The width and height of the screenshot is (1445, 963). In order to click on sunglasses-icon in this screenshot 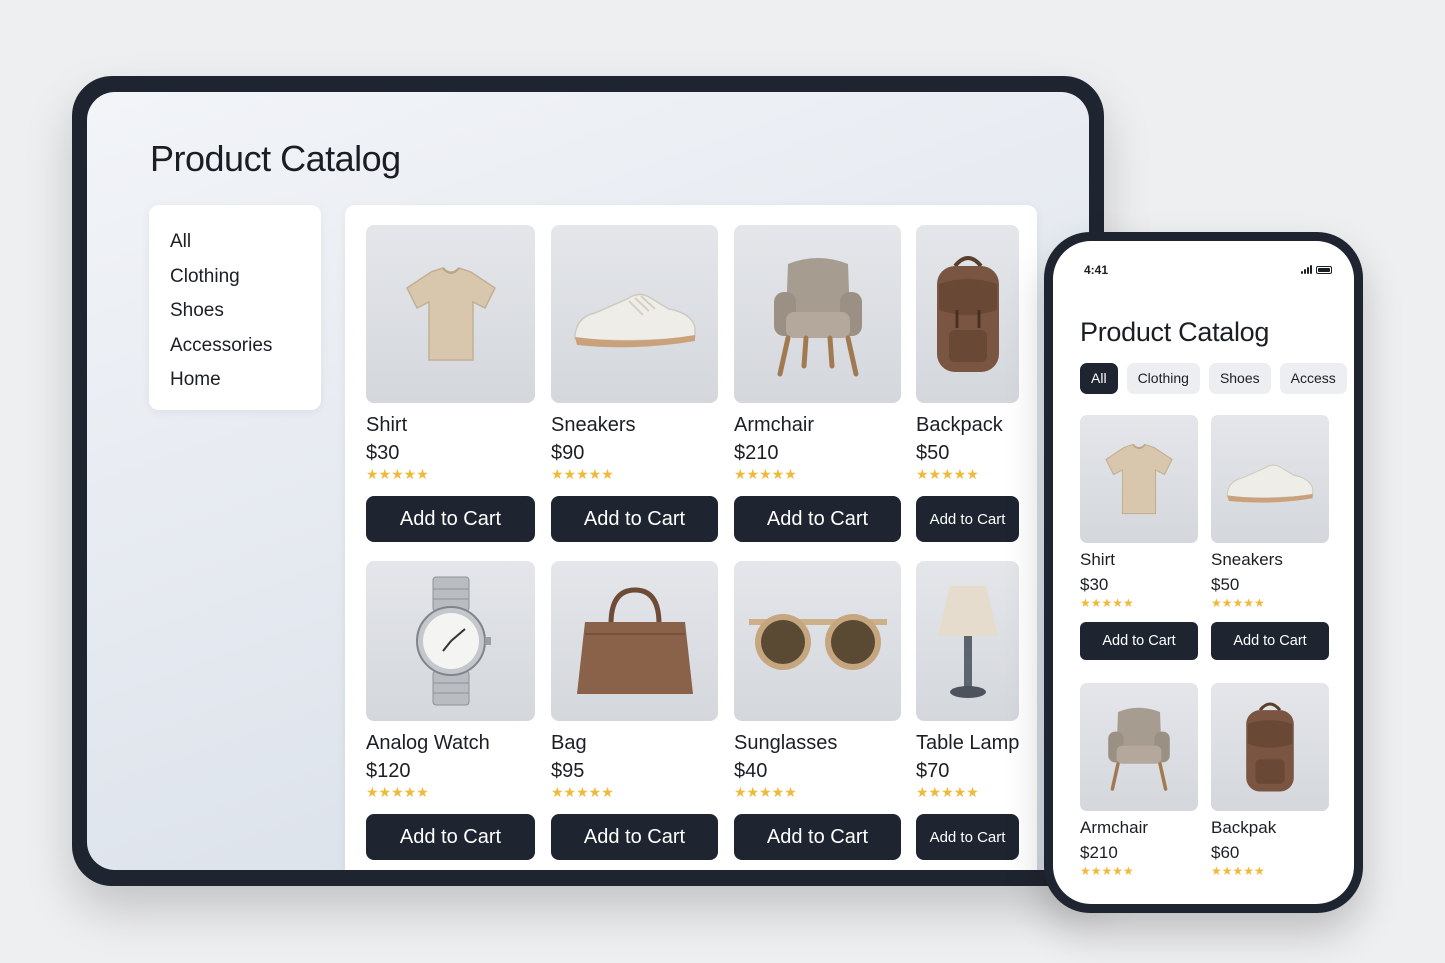, I will do `click(817, 641)`.